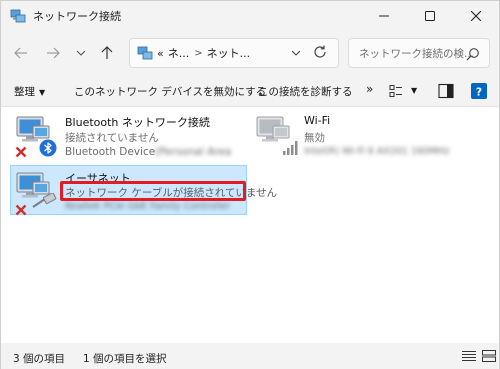 The height and width of the screenshot is (369, 500). Describe the element at coordinates (276, 136) in the screenshot. I see `wifi-adapter-icon` at that location.